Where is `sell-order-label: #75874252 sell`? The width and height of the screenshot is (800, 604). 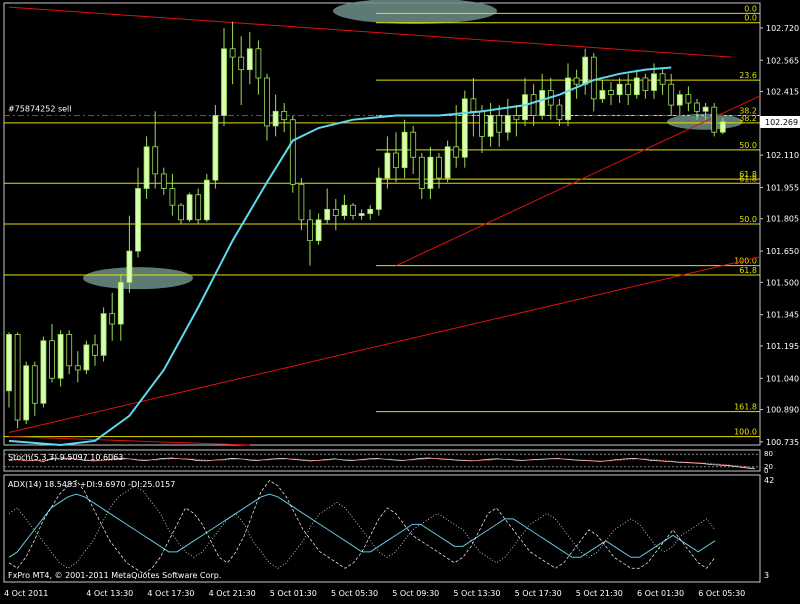
sell-order-label: #75874252 sell is located at coordinates (40, 109).